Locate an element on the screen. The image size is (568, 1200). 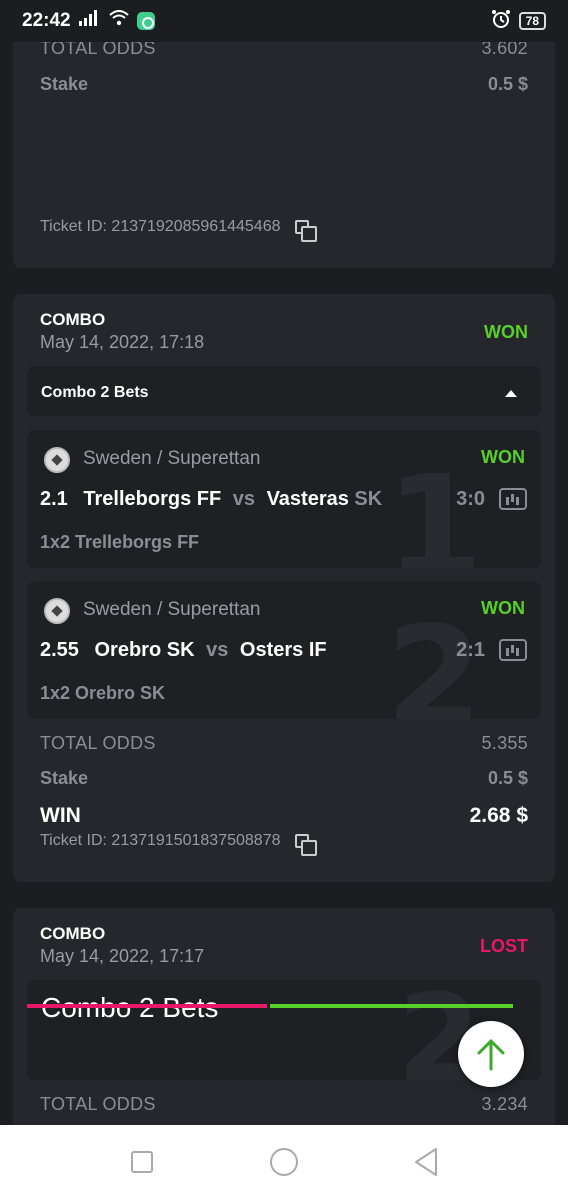
pick-label: 1x2 Orebro SK is located at coordinates (103, 693).